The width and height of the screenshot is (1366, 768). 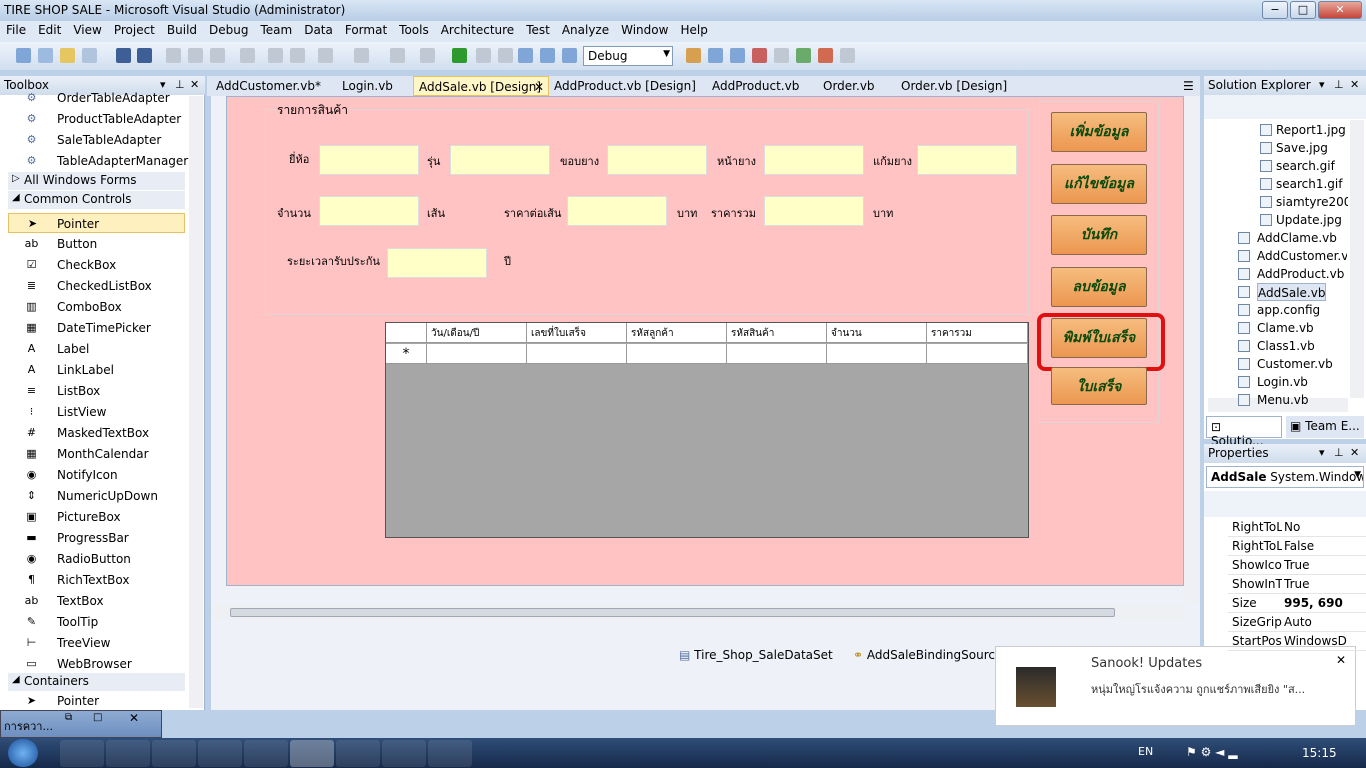 What do you see at coordinates (228, 29) in the screenshot?
I see `menu-debug: Debug` at bounding box center [228, 29].